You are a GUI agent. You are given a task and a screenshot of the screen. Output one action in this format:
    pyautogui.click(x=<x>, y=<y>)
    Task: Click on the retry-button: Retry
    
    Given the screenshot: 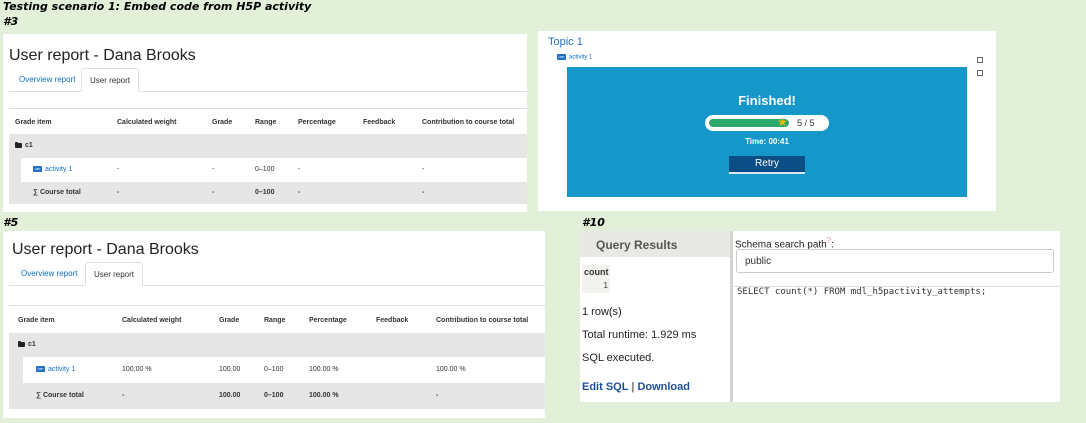 What is the action you would take?
    pyautogui.click(x=767, y=165)
    